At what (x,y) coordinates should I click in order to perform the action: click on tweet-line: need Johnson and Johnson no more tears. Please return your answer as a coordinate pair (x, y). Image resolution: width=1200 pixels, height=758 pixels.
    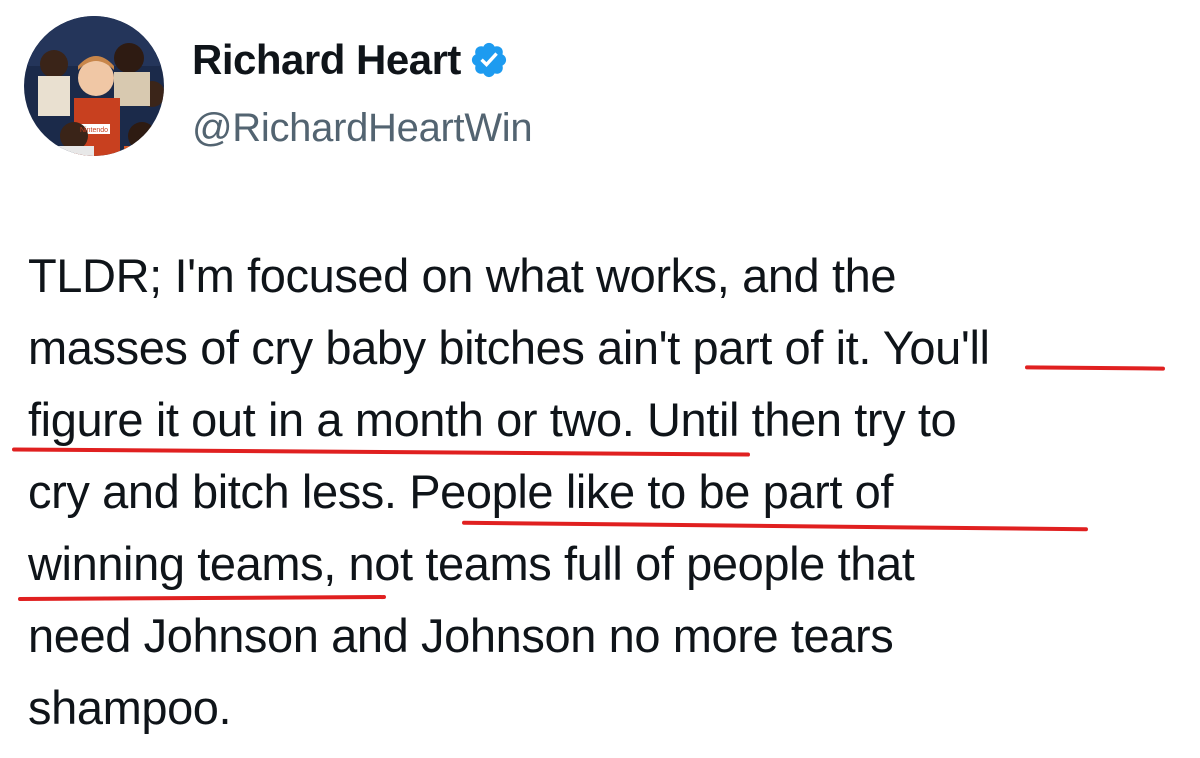
    Looking at the image, I should click on (461, 635).